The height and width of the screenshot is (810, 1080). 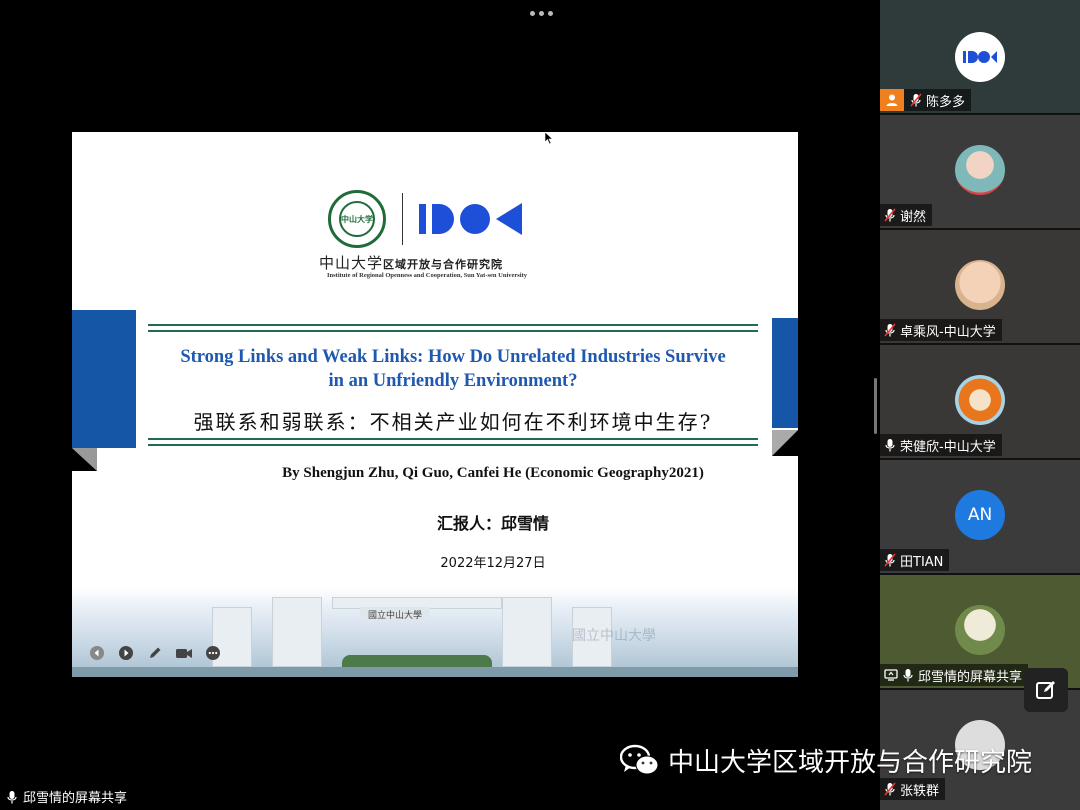 I want to click on participant-name-tag: 荣健欣-中山大学, so click(x=941, y=445).